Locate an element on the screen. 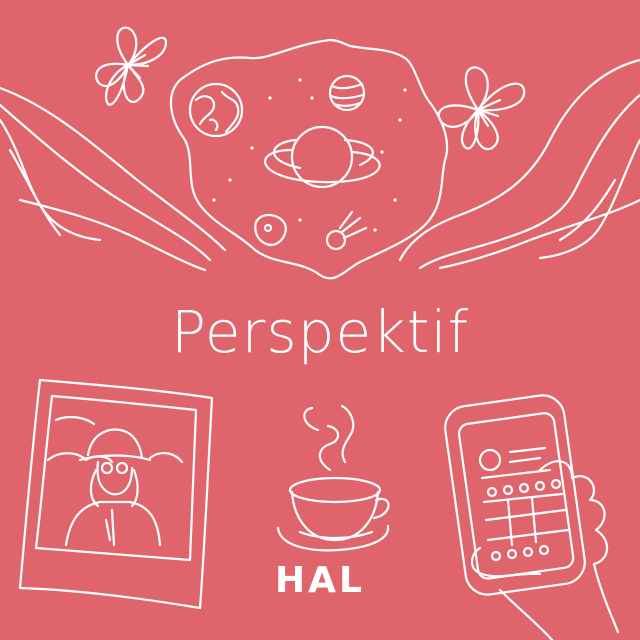  right-hills-icon is located at coordinates (519, 164).